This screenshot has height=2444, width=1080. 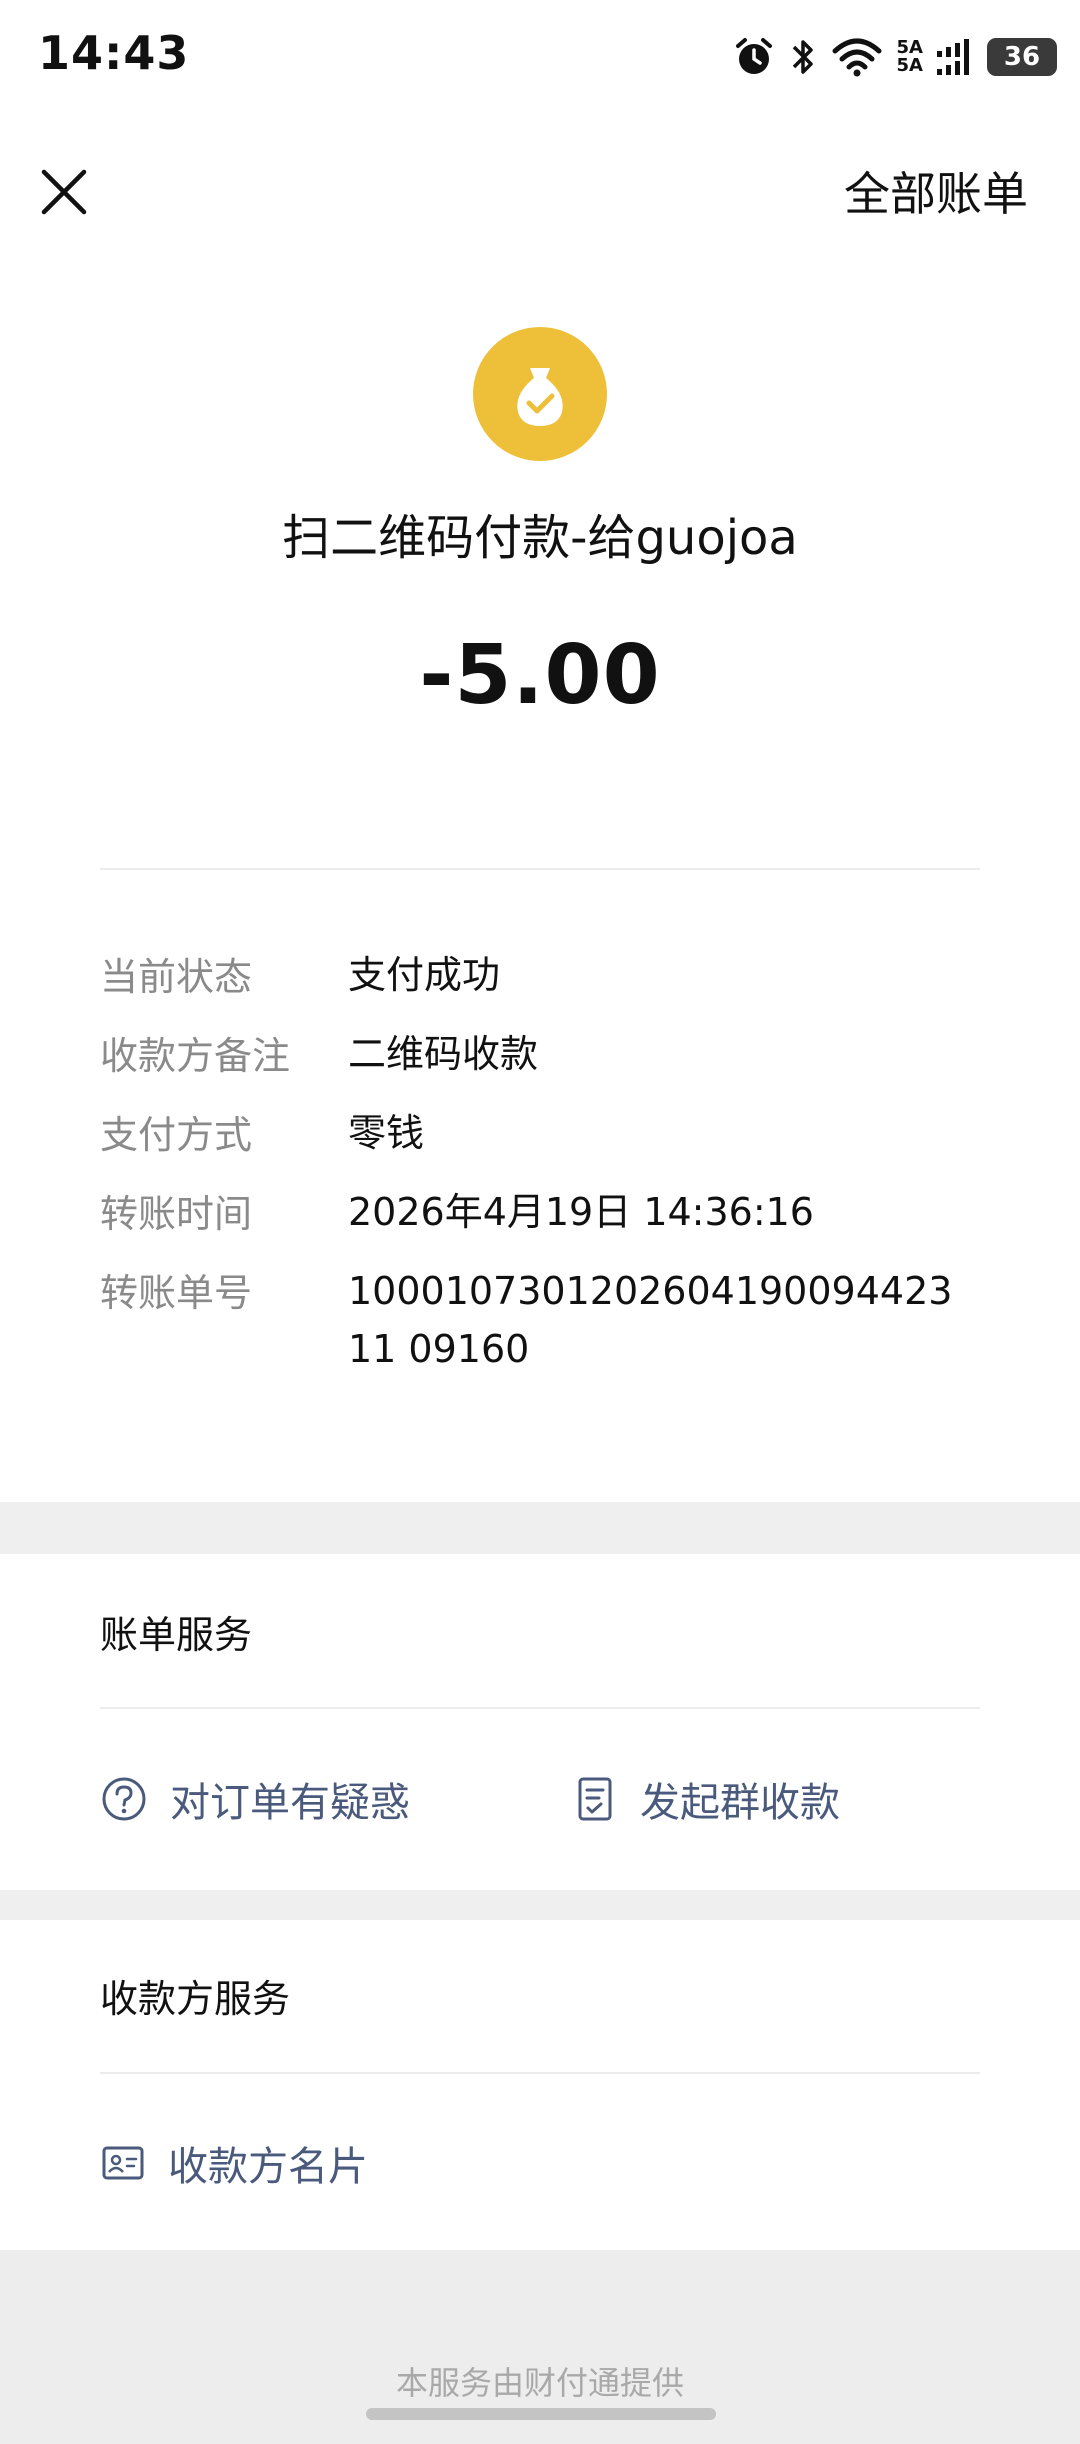 I want to click on wifi-icon, so click(x=857, y=57).